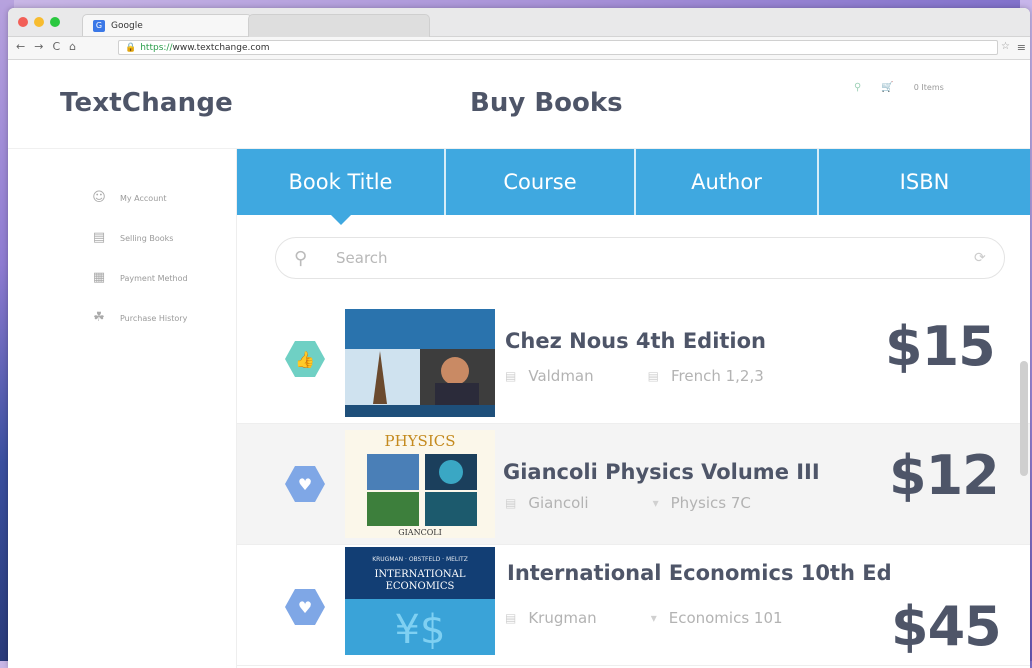 The width and height of the screenshot is (1032, 668). Describe the element at coordinates (154, 318) in the screenshot. I see `sidebar-item-label: Purchase History` at that location.